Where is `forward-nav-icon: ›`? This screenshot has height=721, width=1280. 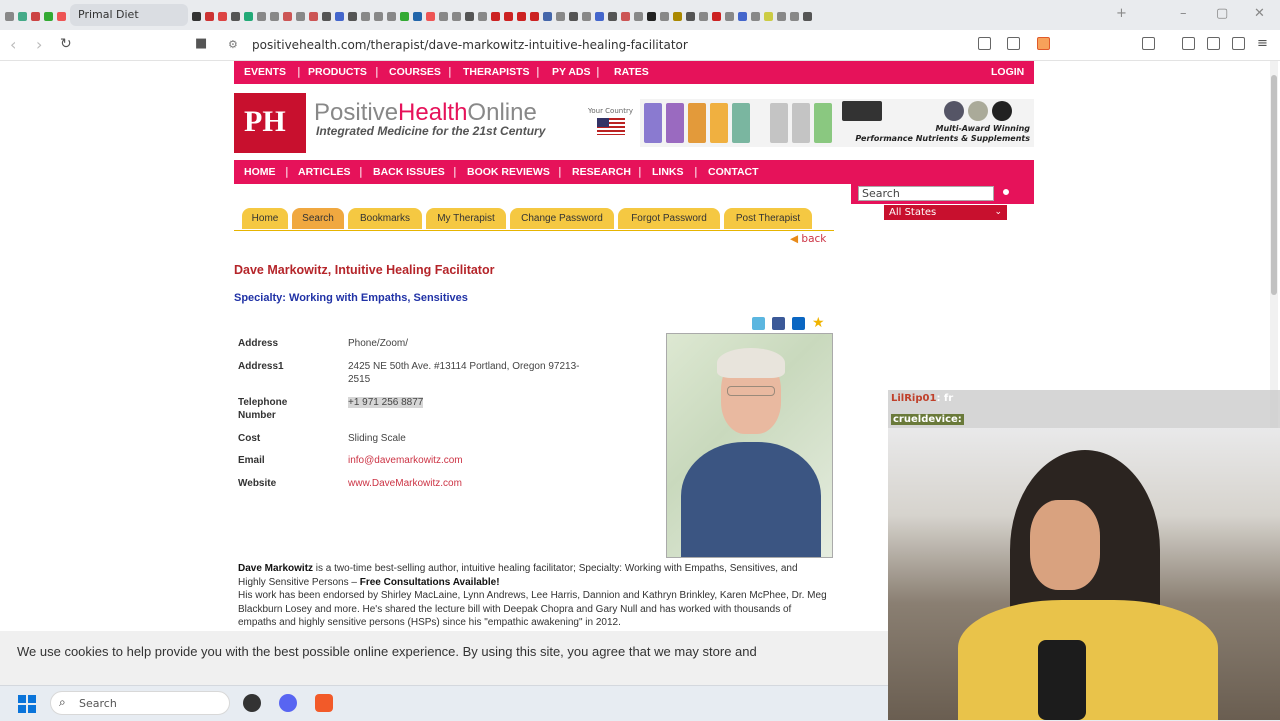 forward-nav-icon: › is located at coordinates (39, 44).